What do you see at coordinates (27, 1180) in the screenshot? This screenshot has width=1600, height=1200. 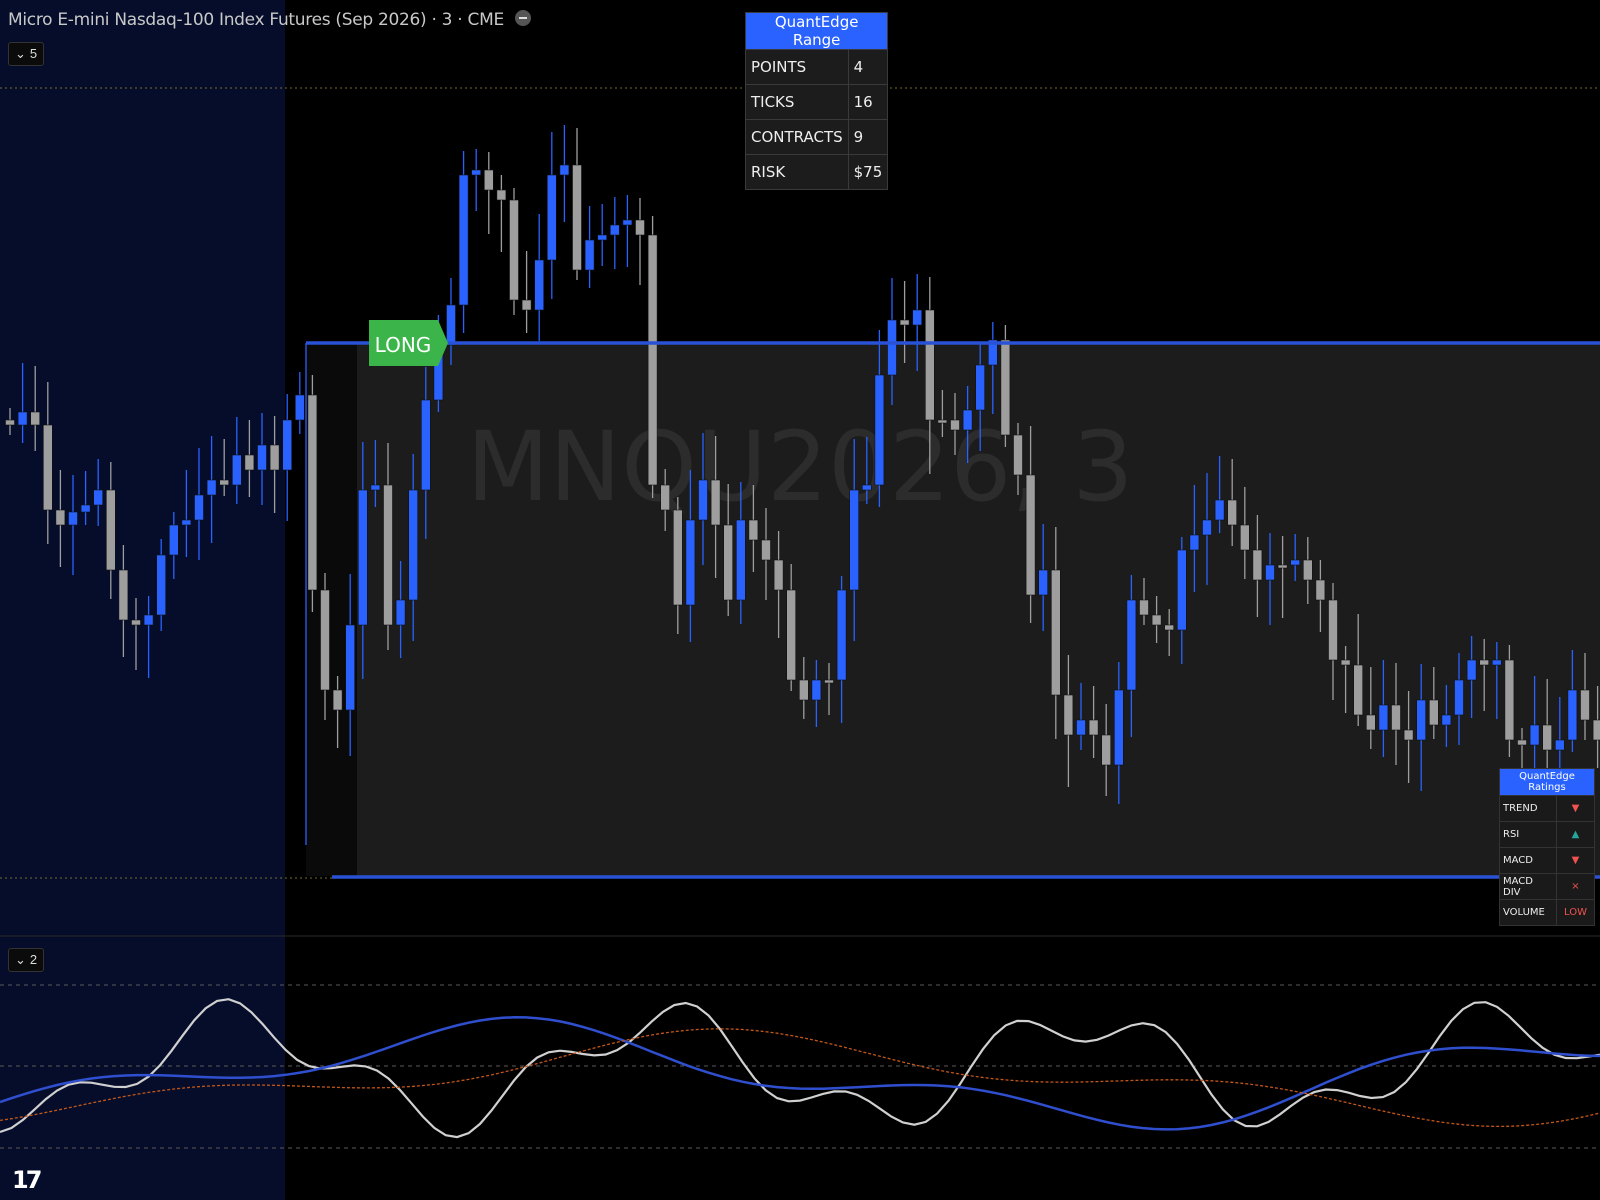 I see `tradingview-logo: 17` at bounding box center [27, 1180].